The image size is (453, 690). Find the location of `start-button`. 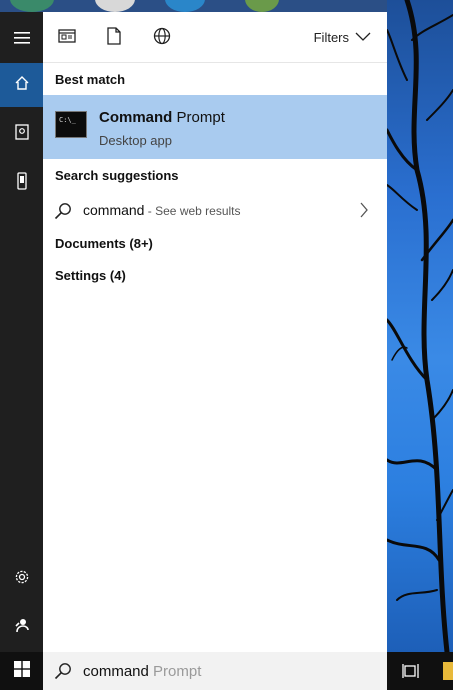

start-button is located at coordinates (21, 671).